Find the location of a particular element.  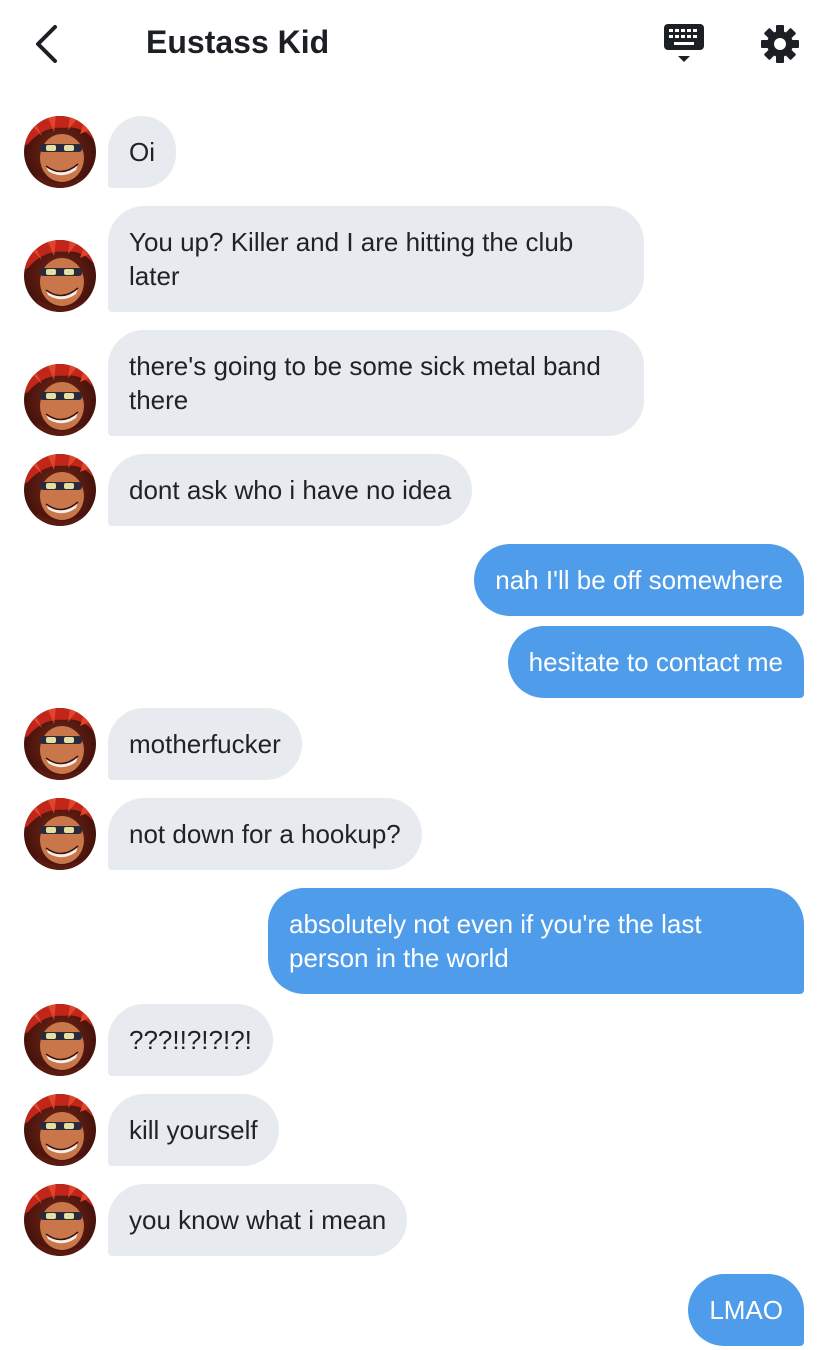

keyboard-button is located at coordinates (684, 44).